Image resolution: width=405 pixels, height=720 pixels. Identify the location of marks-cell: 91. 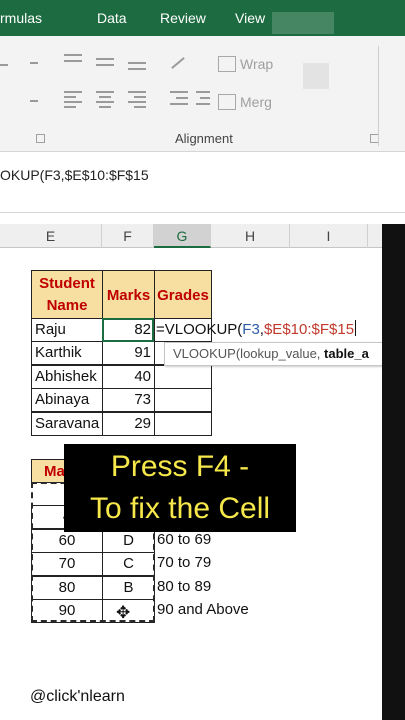
(128, 353).